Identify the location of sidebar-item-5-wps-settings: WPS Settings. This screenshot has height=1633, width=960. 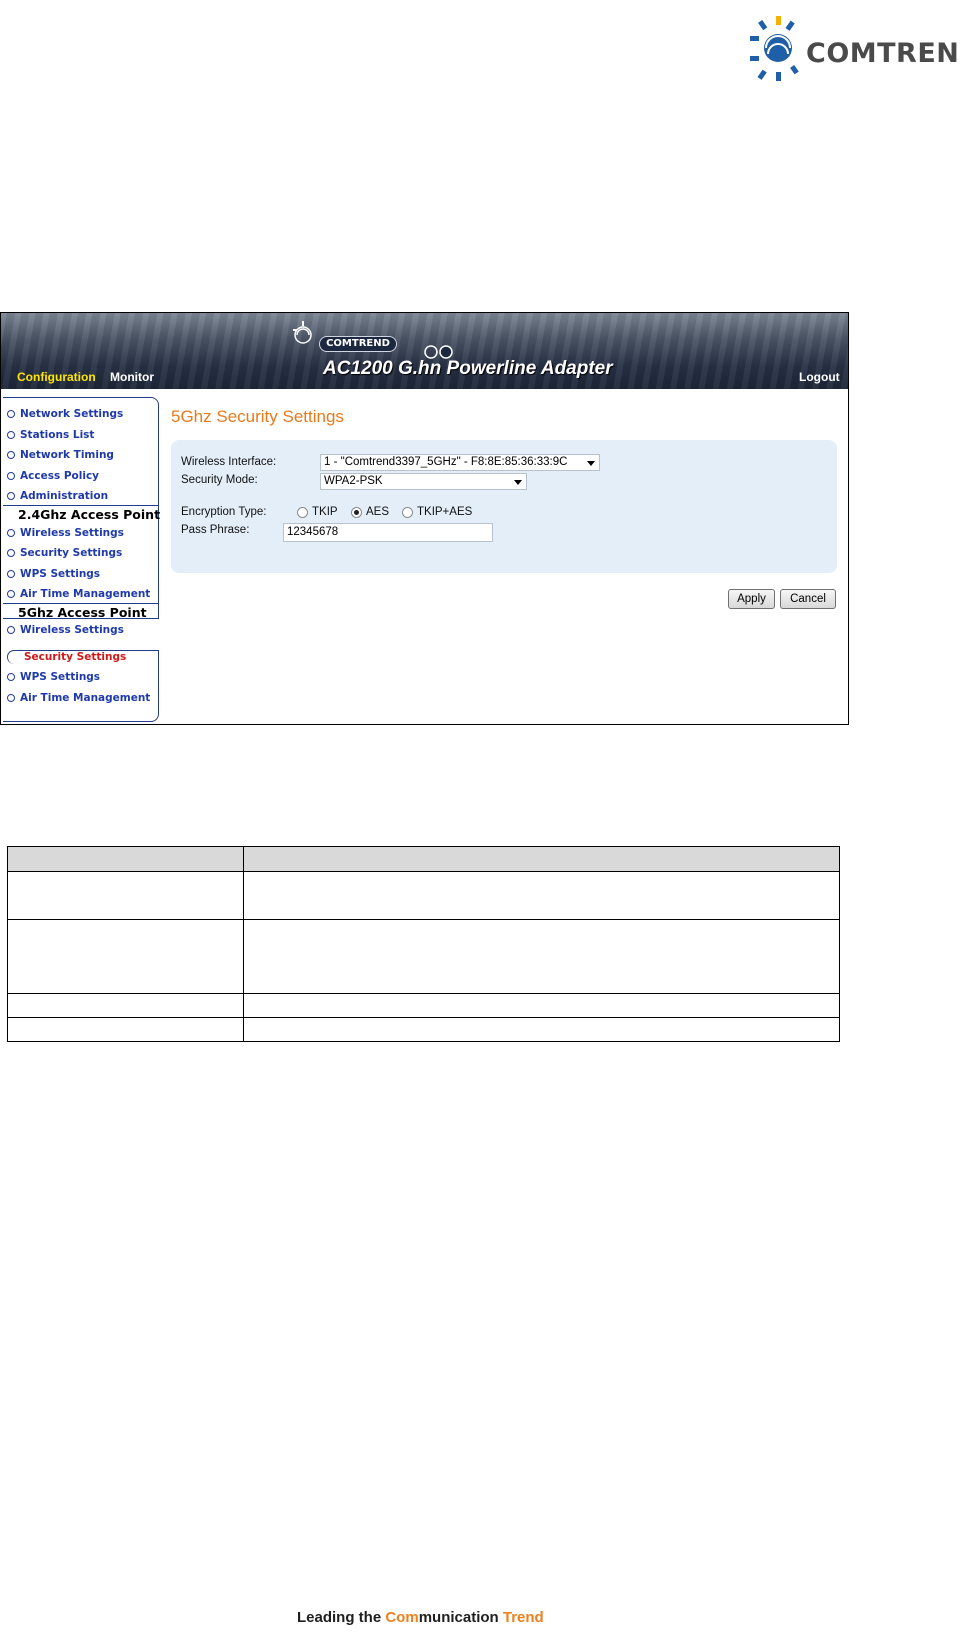
(53, 677).